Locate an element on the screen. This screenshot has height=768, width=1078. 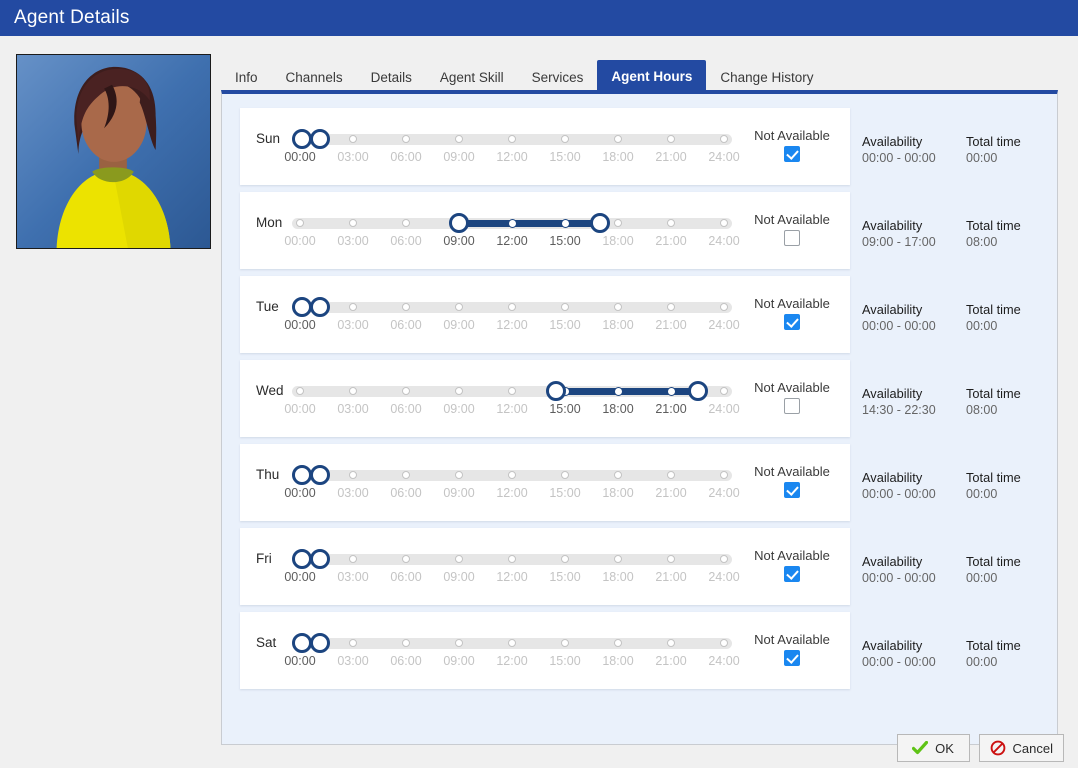
ok-button: OK is located at coordinates (933, 748).